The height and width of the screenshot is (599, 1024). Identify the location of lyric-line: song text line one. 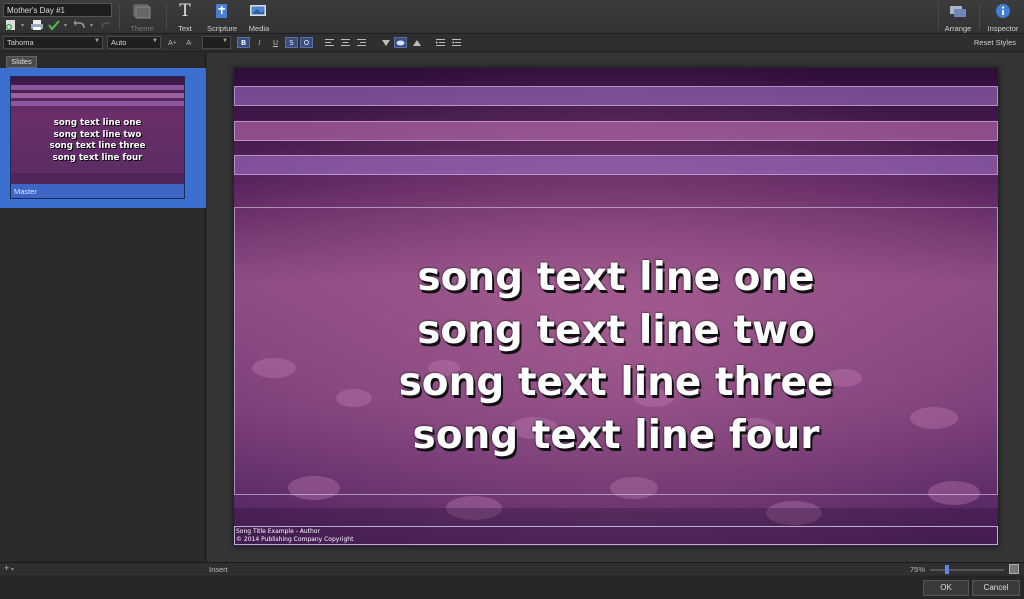
(616, 277).